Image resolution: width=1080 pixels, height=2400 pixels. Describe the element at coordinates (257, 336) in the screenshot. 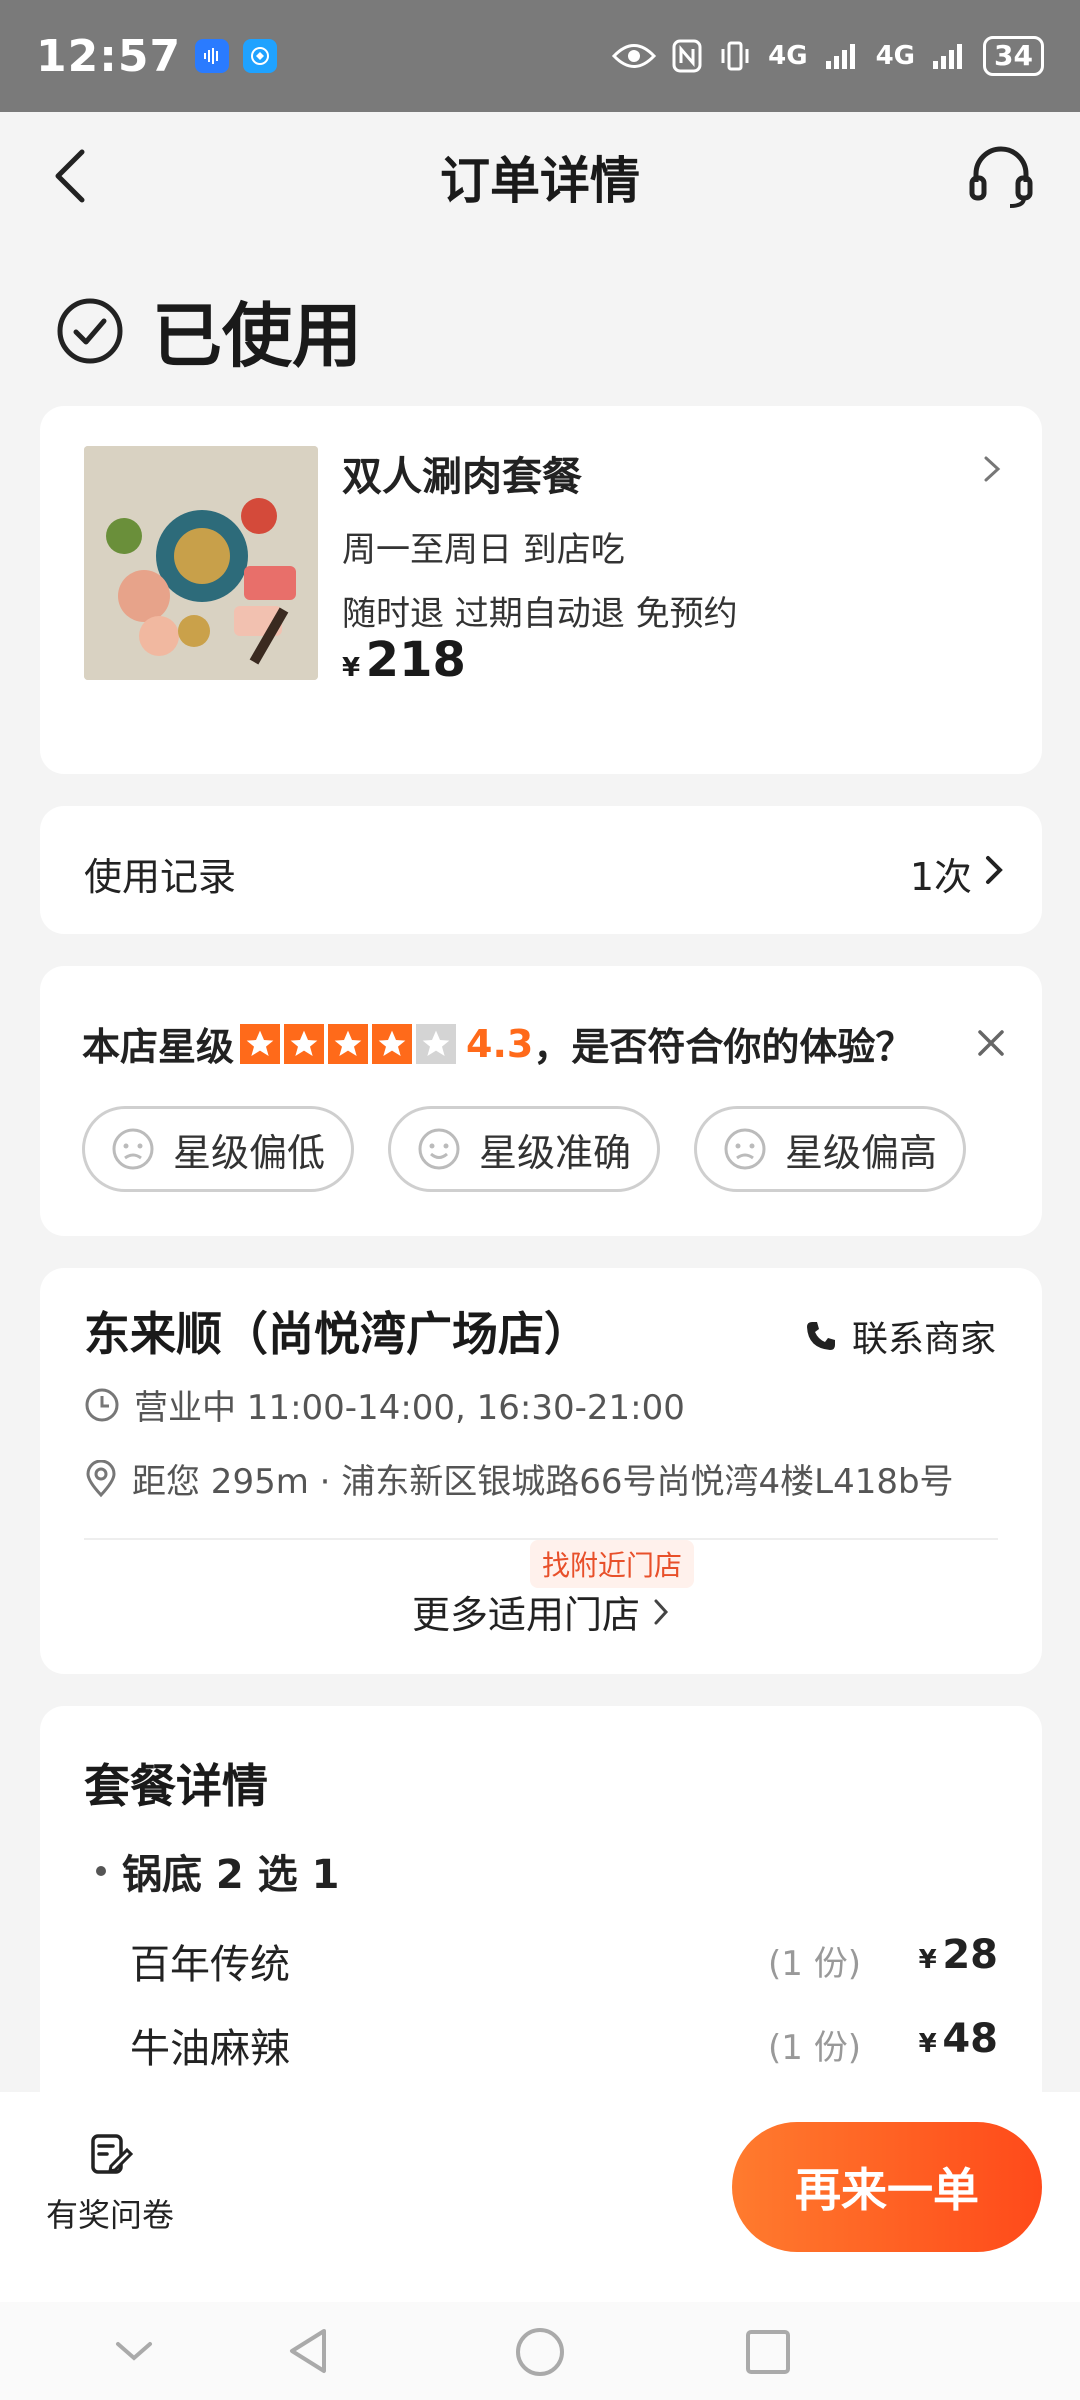

I see `order-status-label: 已使用` at that location.